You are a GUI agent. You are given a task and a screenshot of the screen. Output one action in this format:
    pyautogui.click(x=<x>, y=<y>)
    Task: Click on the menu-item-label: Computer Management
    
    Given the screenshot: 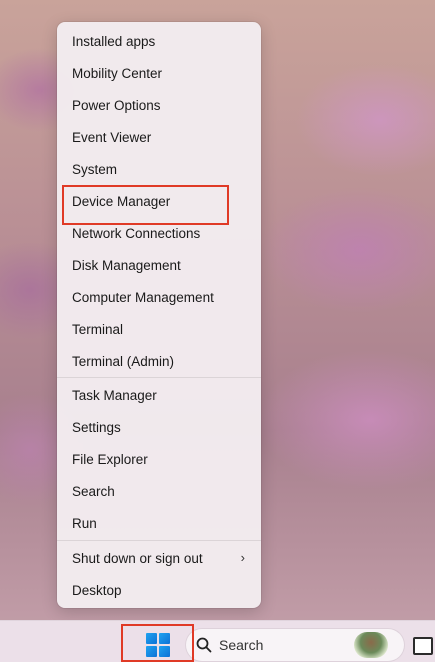 What is the action you would take?
    pyautogui.click(x=143, y=297)
    